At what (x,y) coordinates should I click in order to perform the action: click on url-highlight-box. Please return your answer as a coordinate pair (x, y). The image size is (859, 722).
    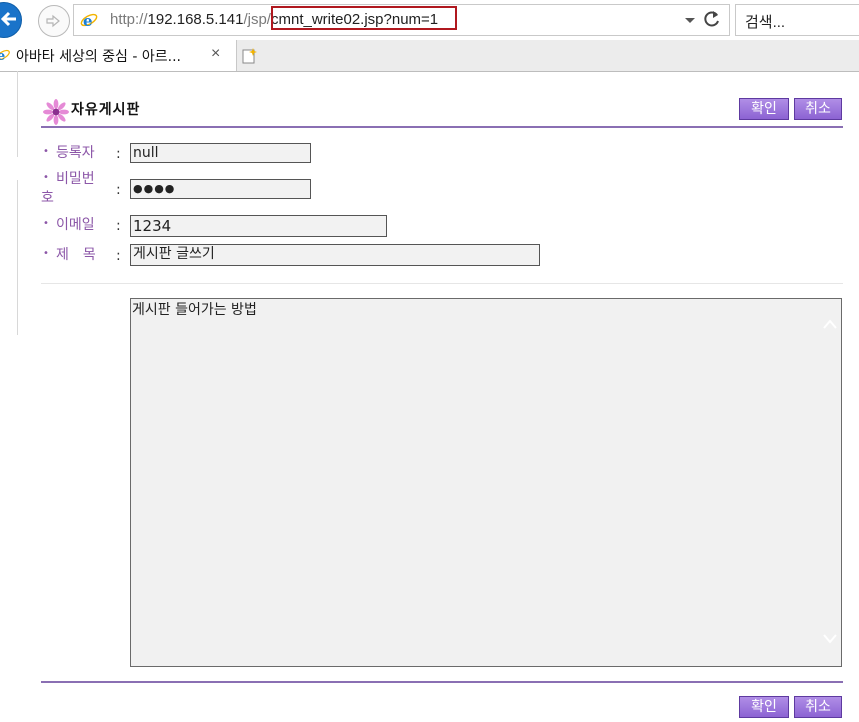
    Looking at the image, I should click on (364, 18).